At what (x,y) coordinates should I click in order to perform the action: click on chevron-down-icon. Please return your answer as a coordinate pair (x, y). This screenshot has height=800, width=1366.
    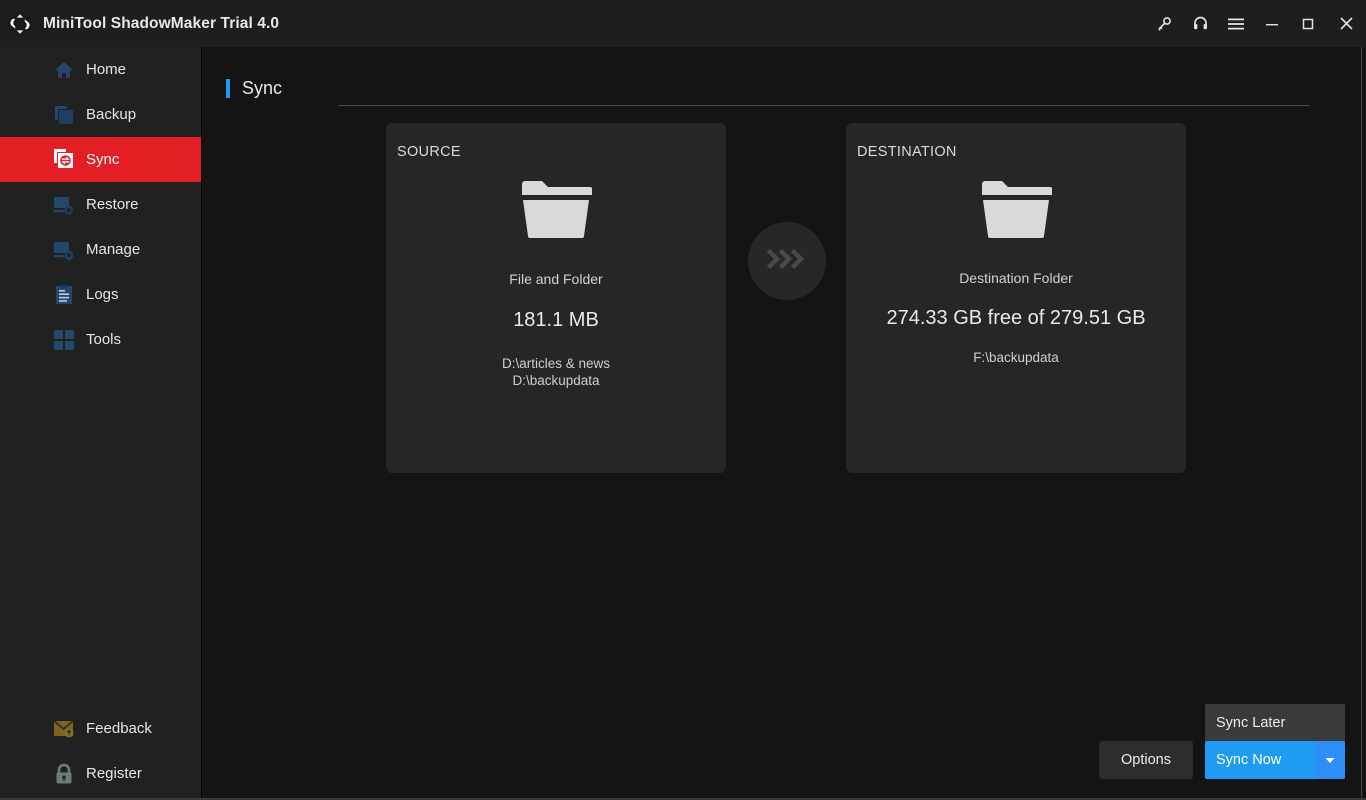
    Looking at the image, I should click on (1330, 760).